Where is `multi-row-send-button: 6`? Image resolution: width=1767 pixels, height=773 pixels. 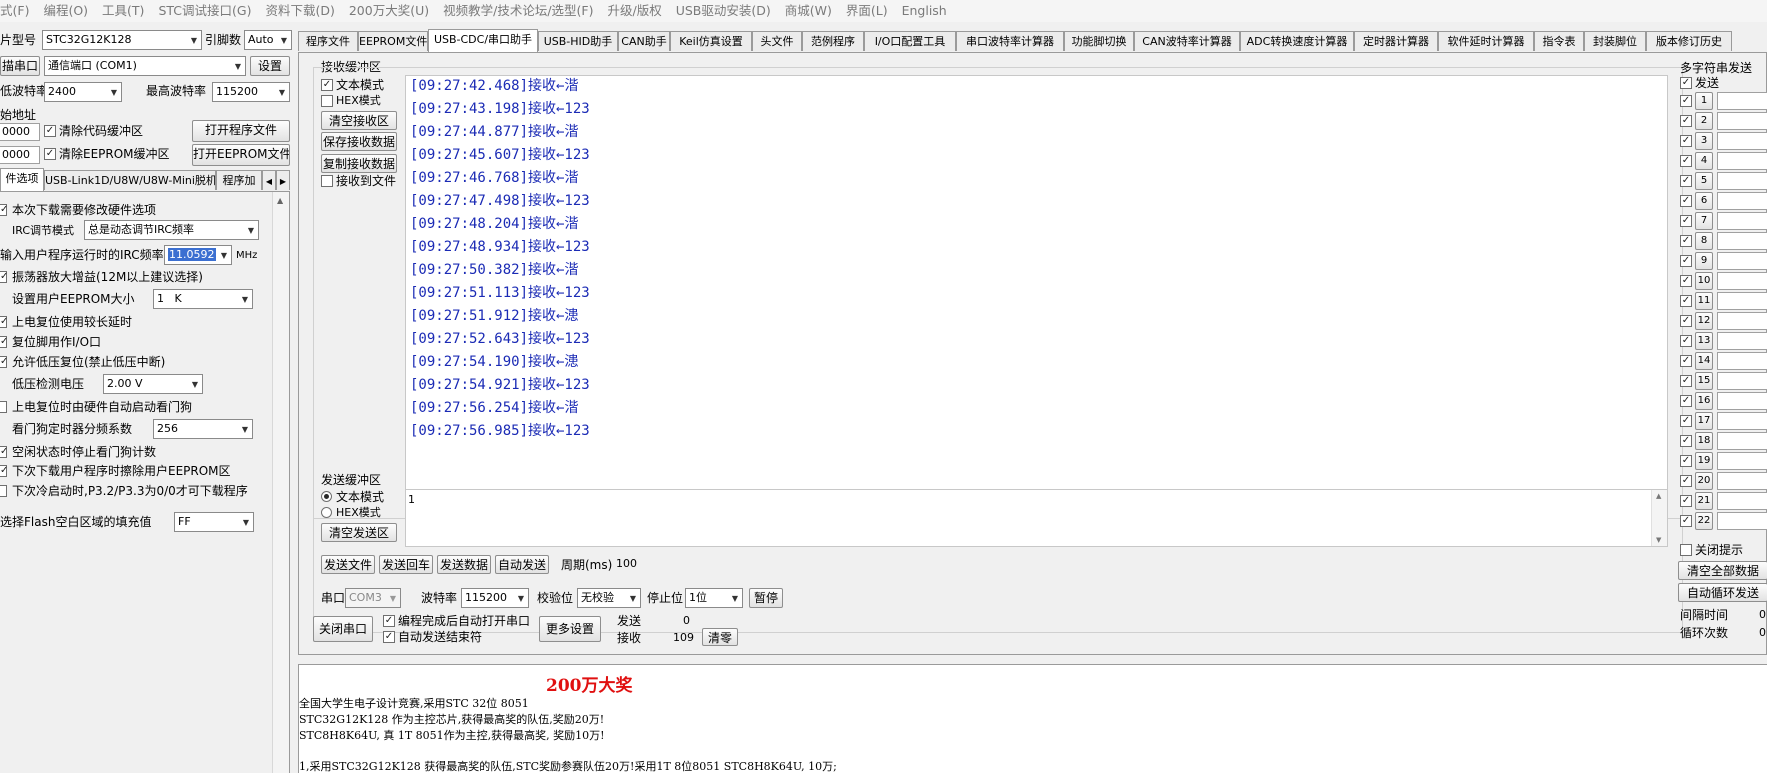 multi-row-send-button: 6 is located at coordinates (1704, 201).